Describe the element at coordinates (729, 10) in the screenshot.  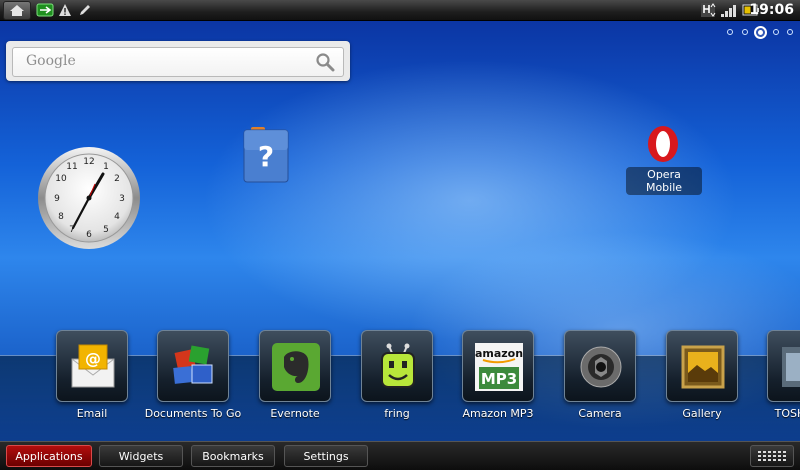
I see `signal-icon` at that location.